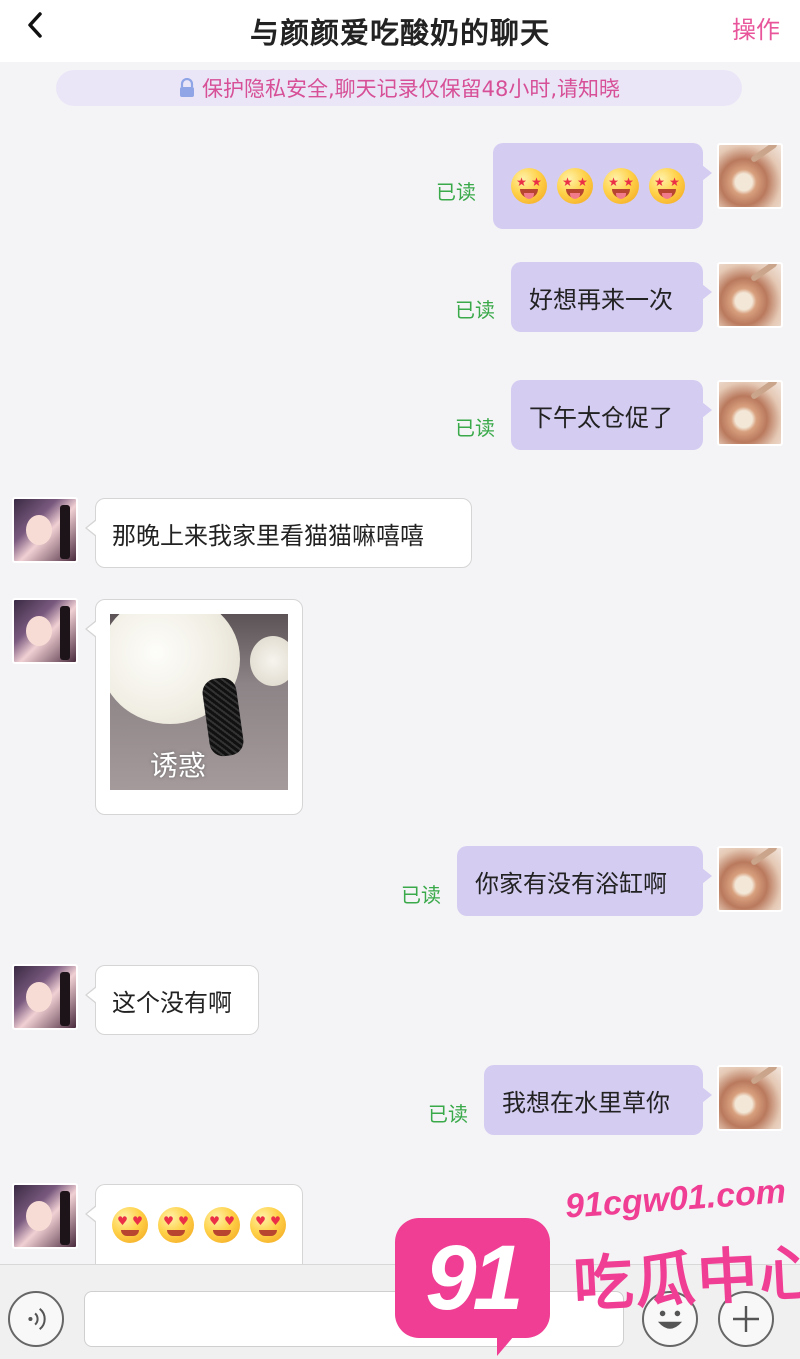 This screenshot has height=1359, width=800. I want to click on message-text: 好想再来一次, so click(601, 299).